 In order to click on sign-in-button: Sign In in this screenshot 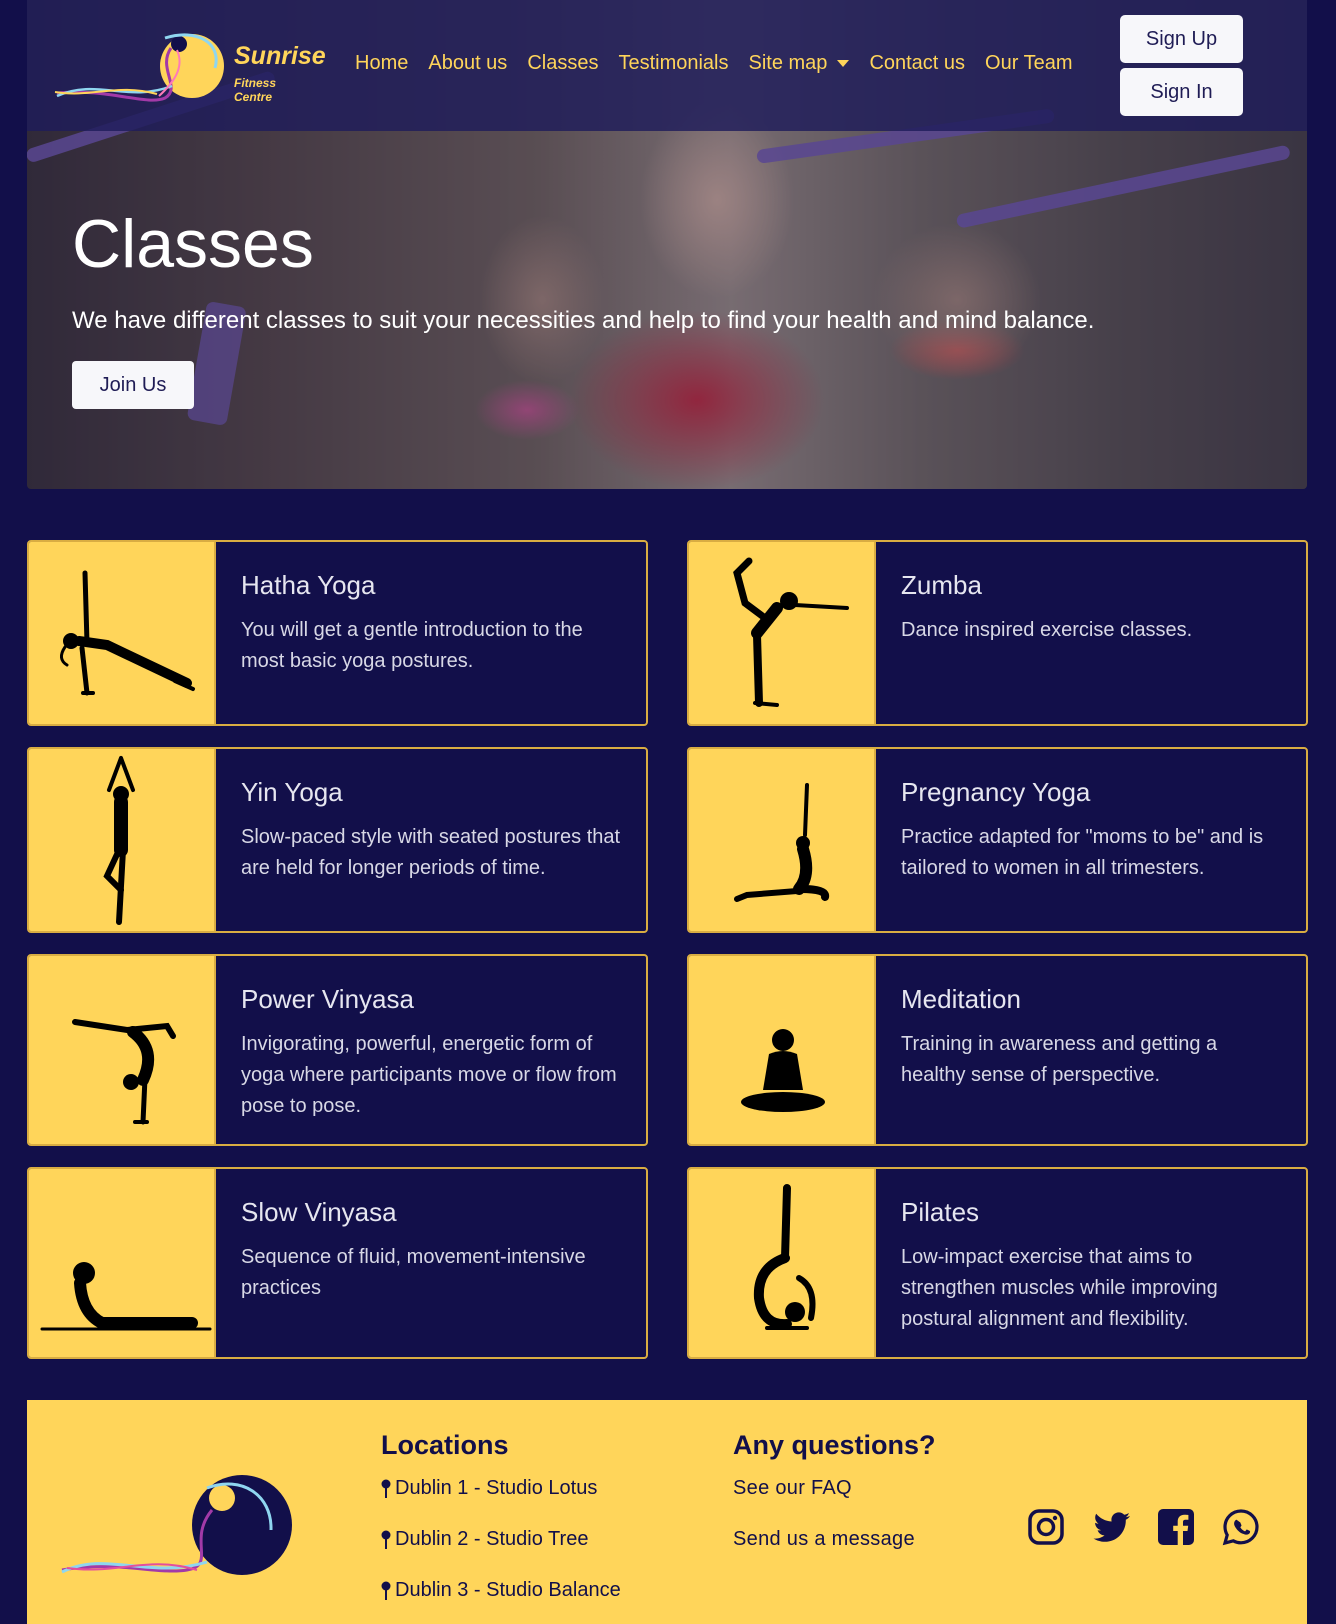, I will do `click(1181, 92)`.